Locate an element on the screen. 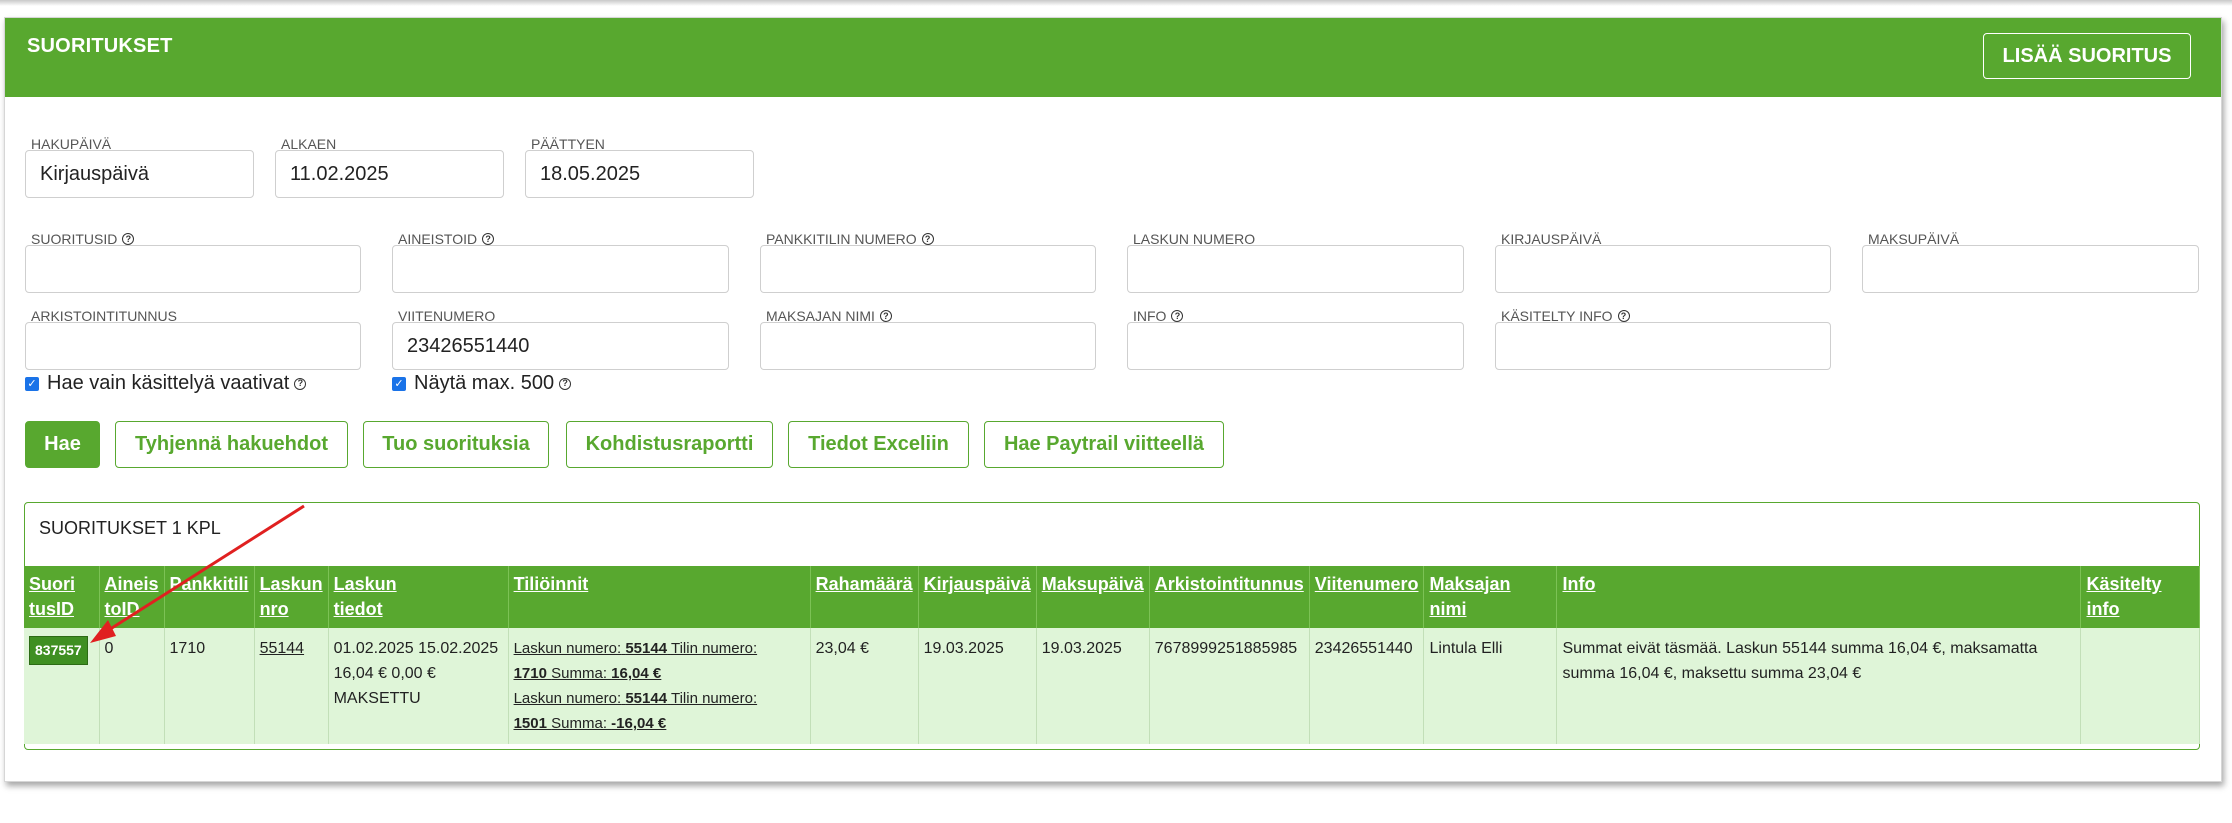 The width and height of the screenshot is (2232, 823). cell-laskun-nro: 55144 is located at coordinates (291, 686).